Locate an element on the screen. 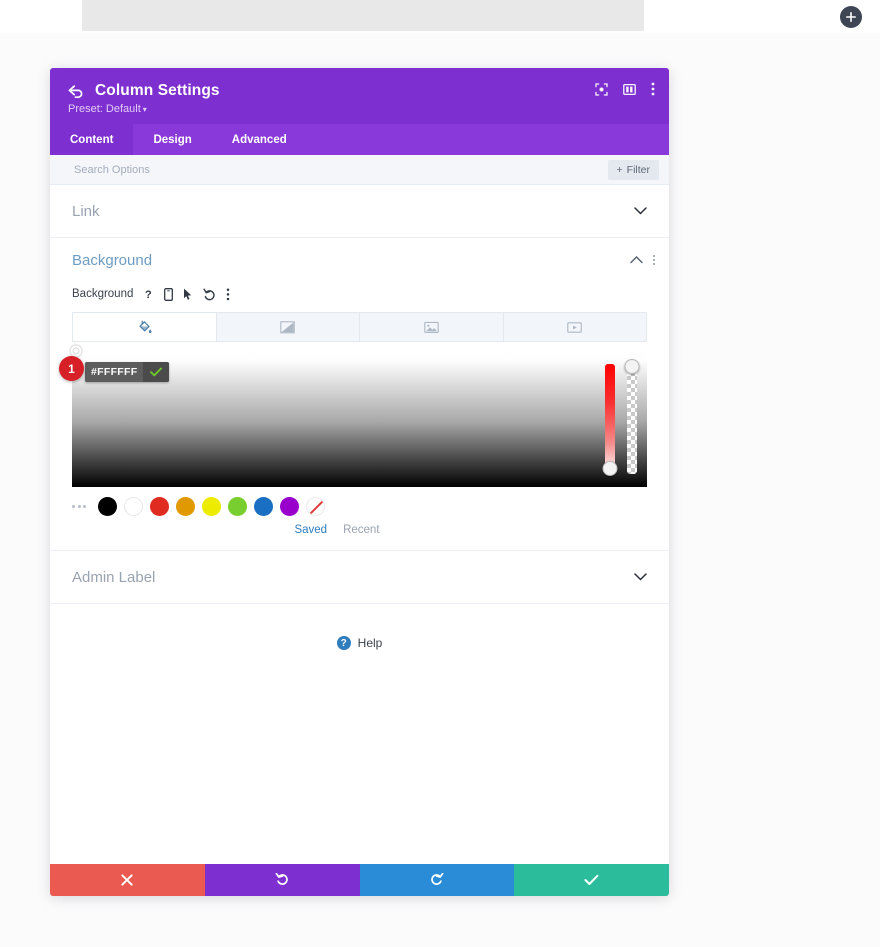 Image resolution: width=880 pixels, height=947 pixels. gradient-icon is located at coordinates (287, 327).